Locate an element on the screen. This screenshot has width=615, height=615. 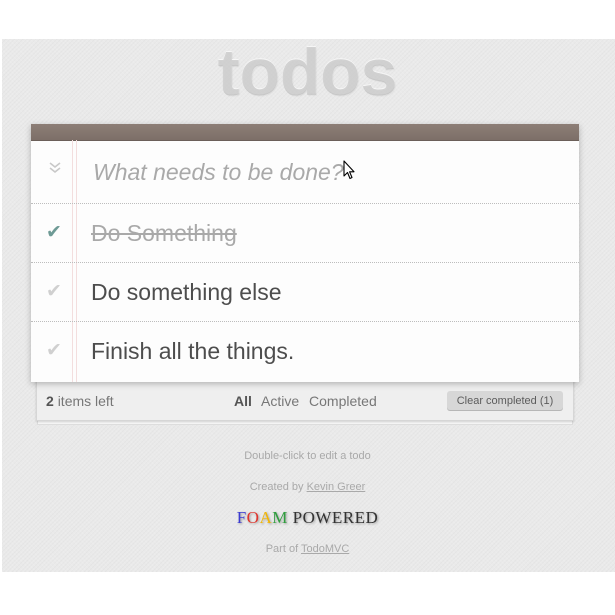
part-of-label: Part of is located at coordinates (282, 549).